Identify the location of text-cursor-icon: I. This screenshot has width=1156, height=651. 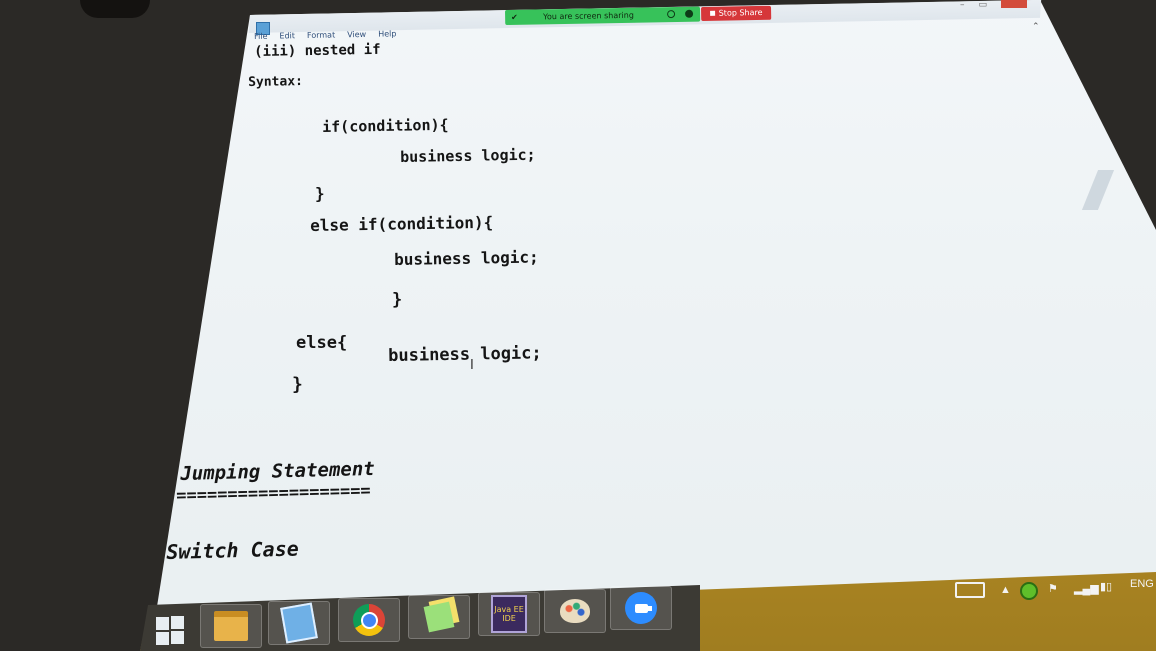
(472, 365).